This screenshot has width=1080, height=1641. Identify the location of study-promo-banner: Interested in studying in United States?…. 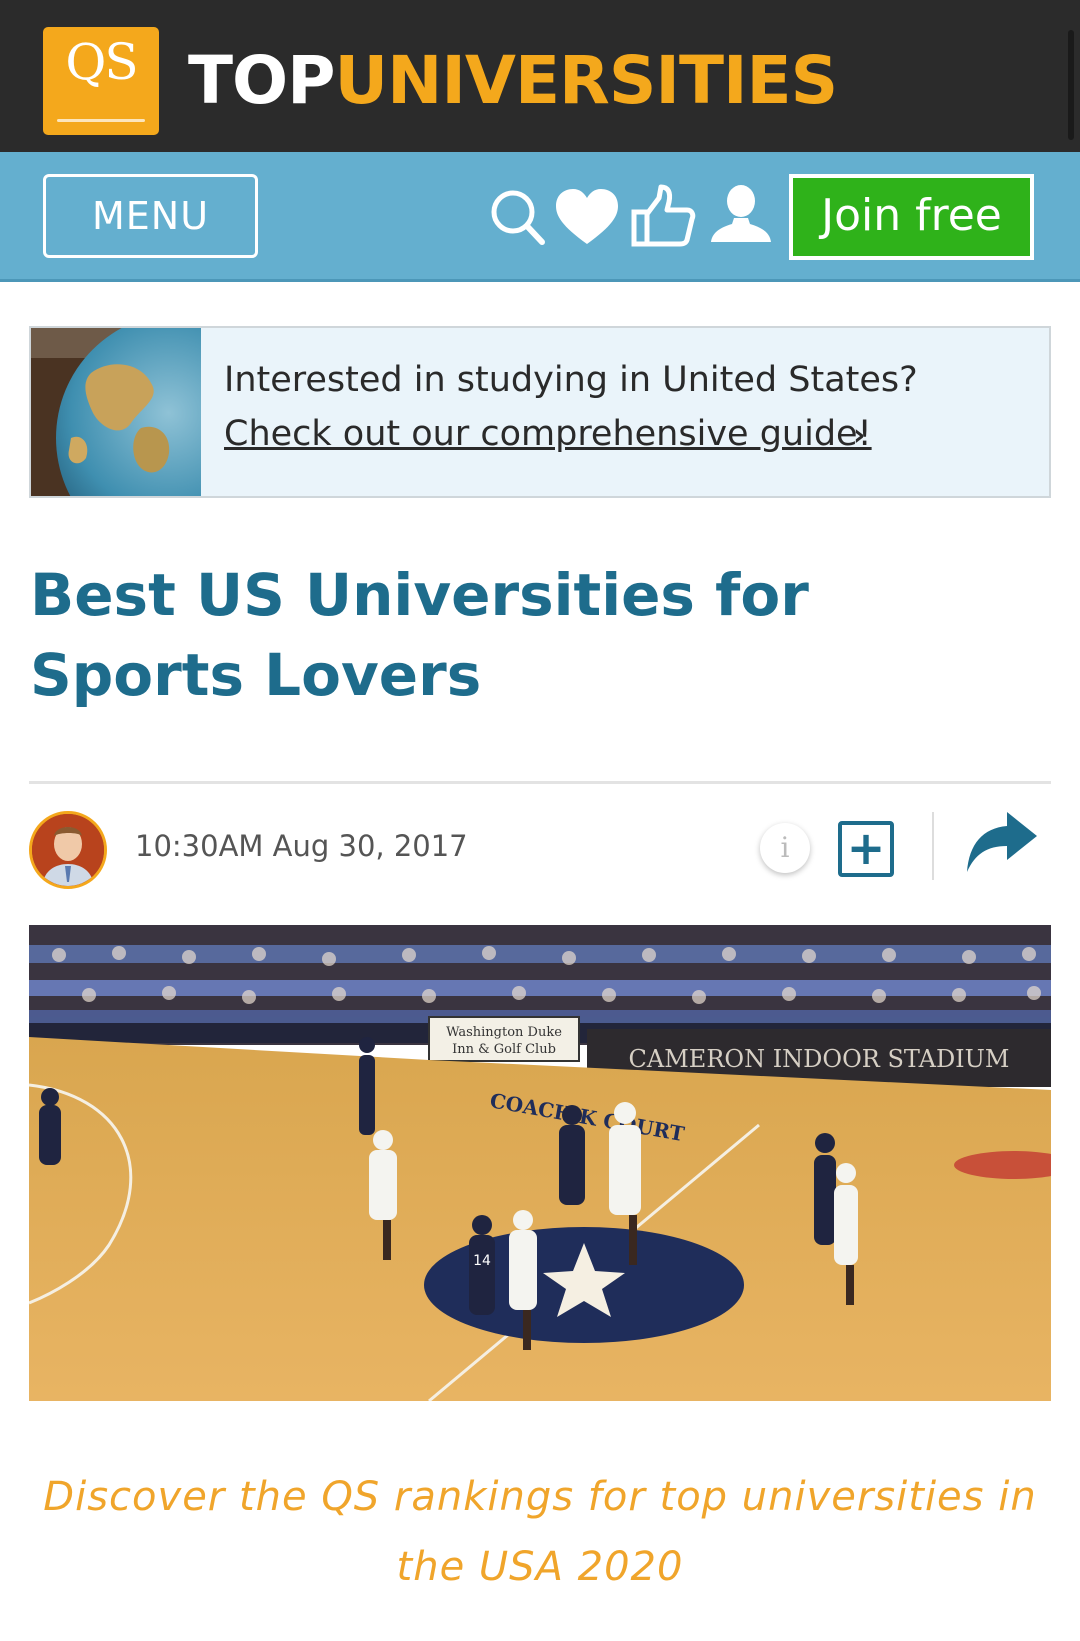
(540, 412).